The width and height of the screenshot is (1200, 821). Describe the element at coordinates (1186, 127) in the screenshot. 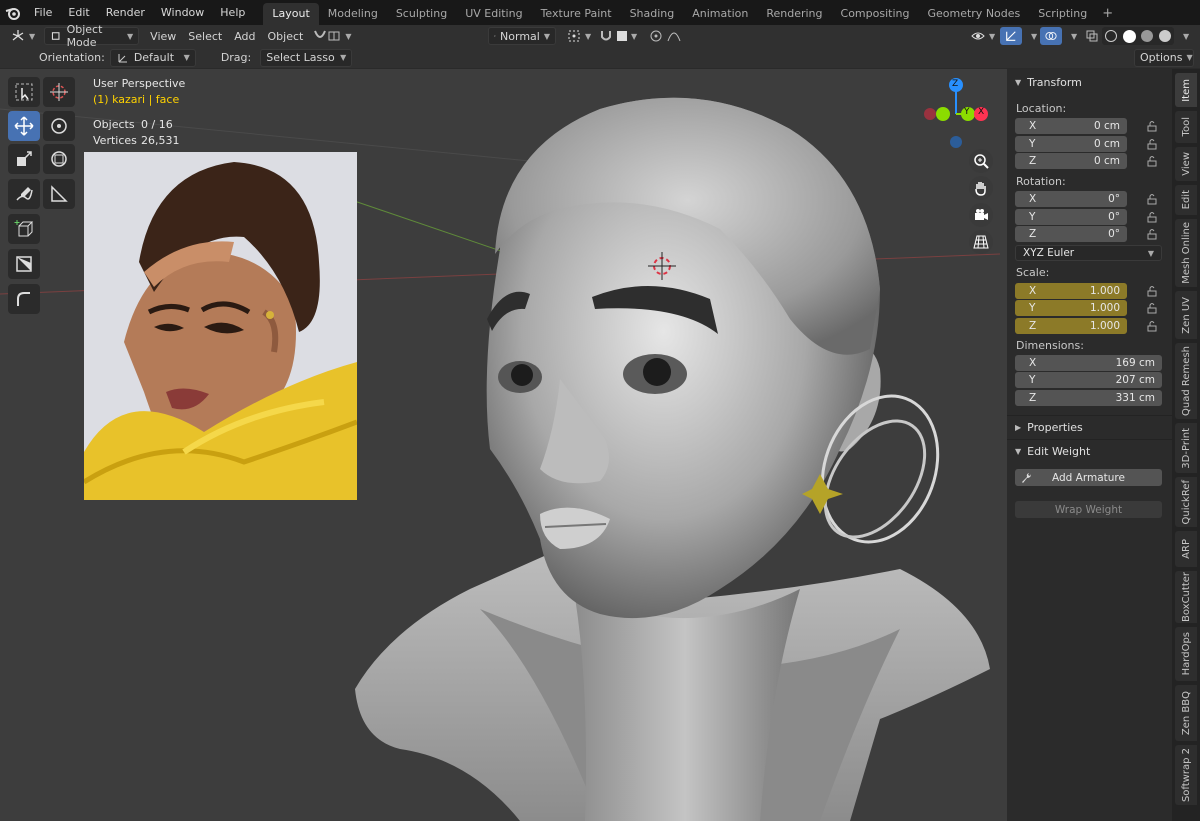

I see `sidebar-tab-tool: Tool` at that location.